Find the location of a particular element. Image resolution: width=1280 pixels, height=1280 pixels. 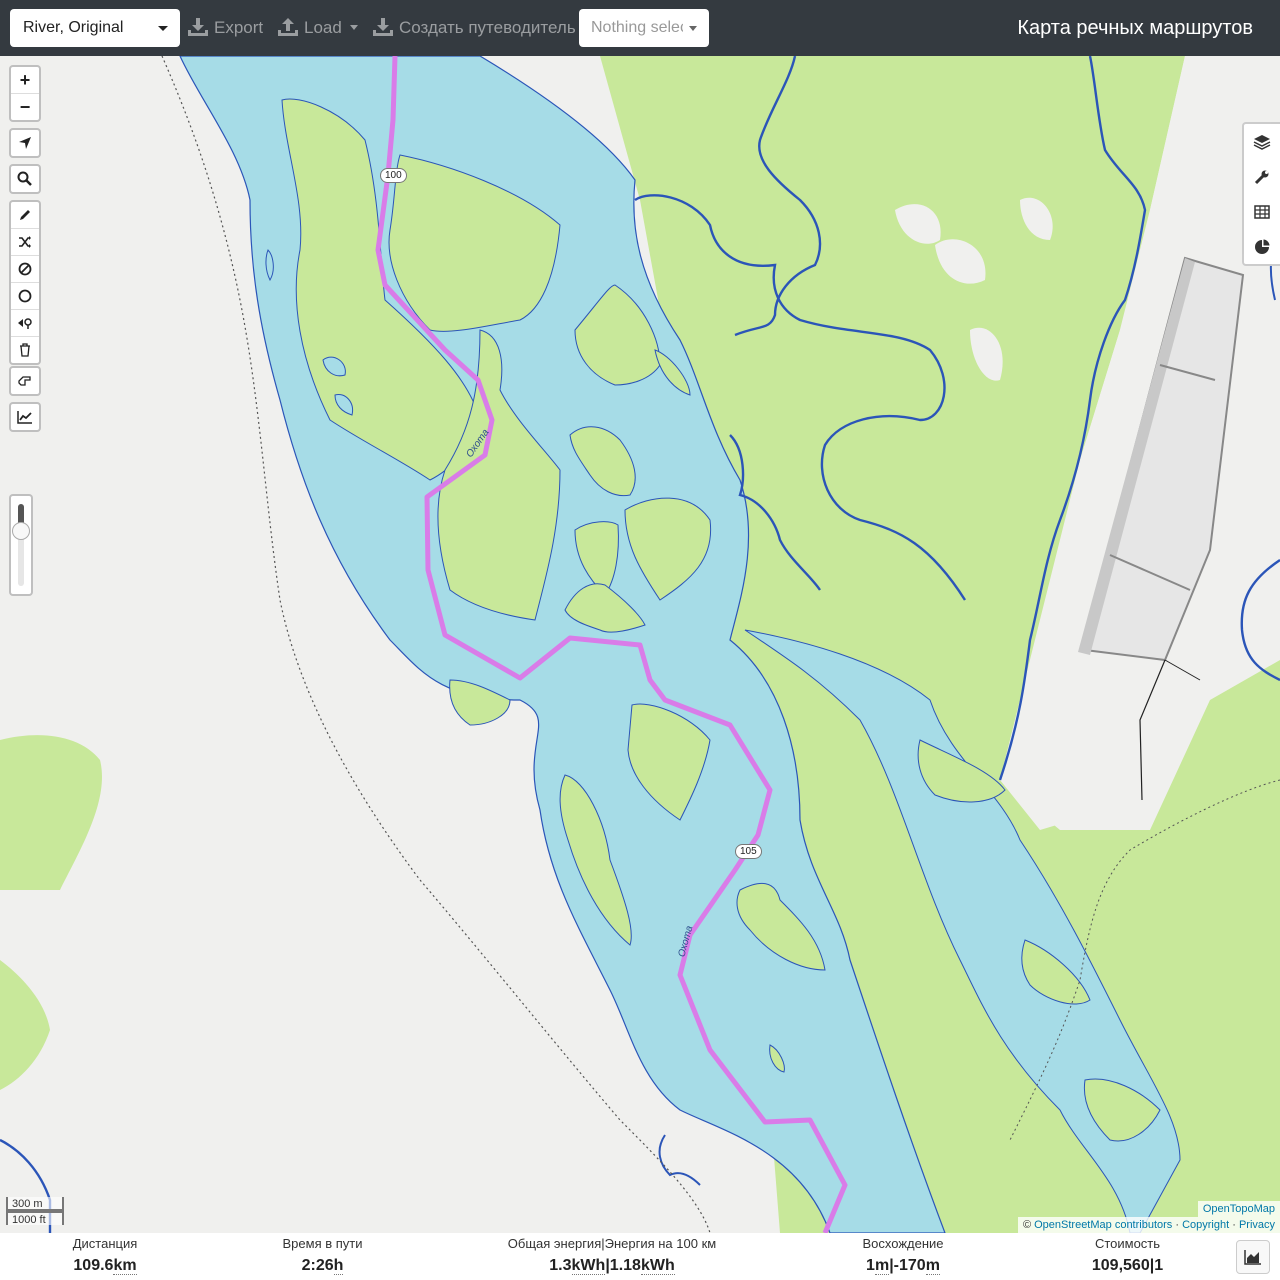

reverse-route-button is located at coordinates (25, 381).